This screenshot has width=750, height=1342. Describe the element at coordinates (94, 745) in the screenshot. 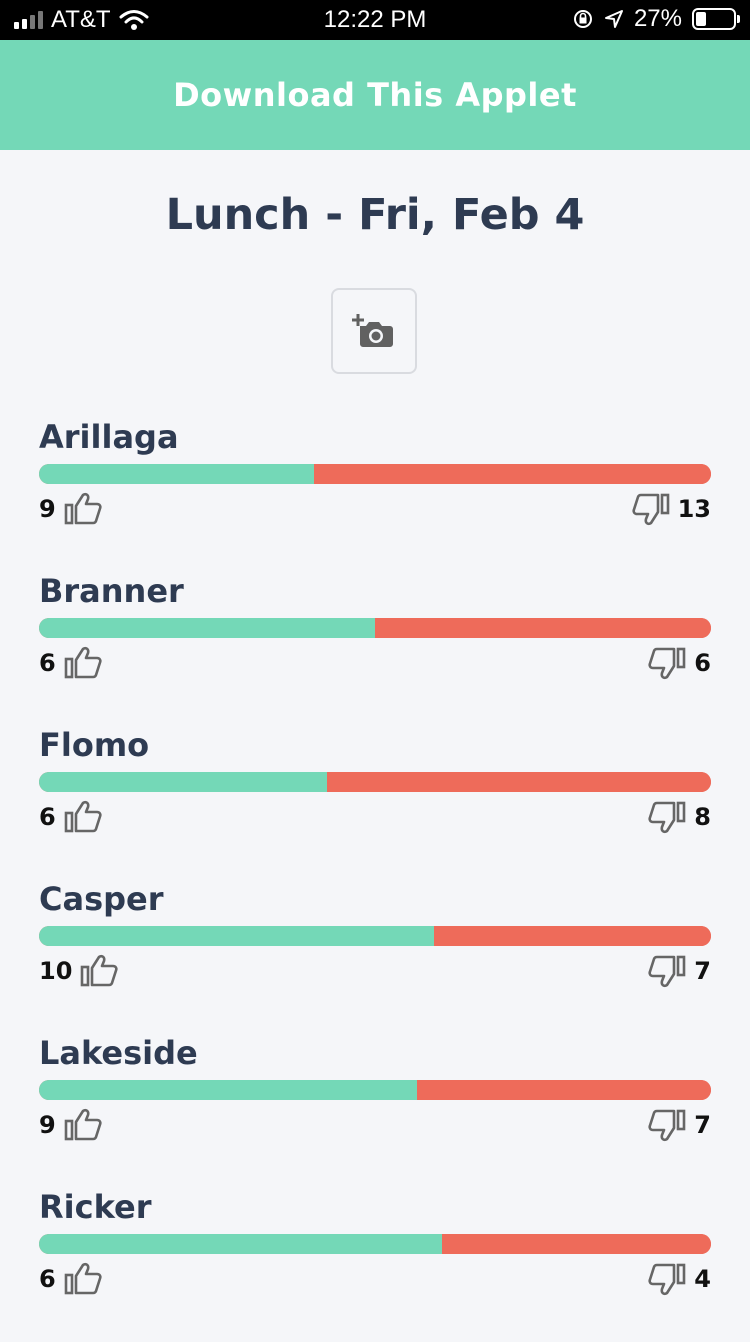

I see `dining-hall-name: Flomo` at that location.